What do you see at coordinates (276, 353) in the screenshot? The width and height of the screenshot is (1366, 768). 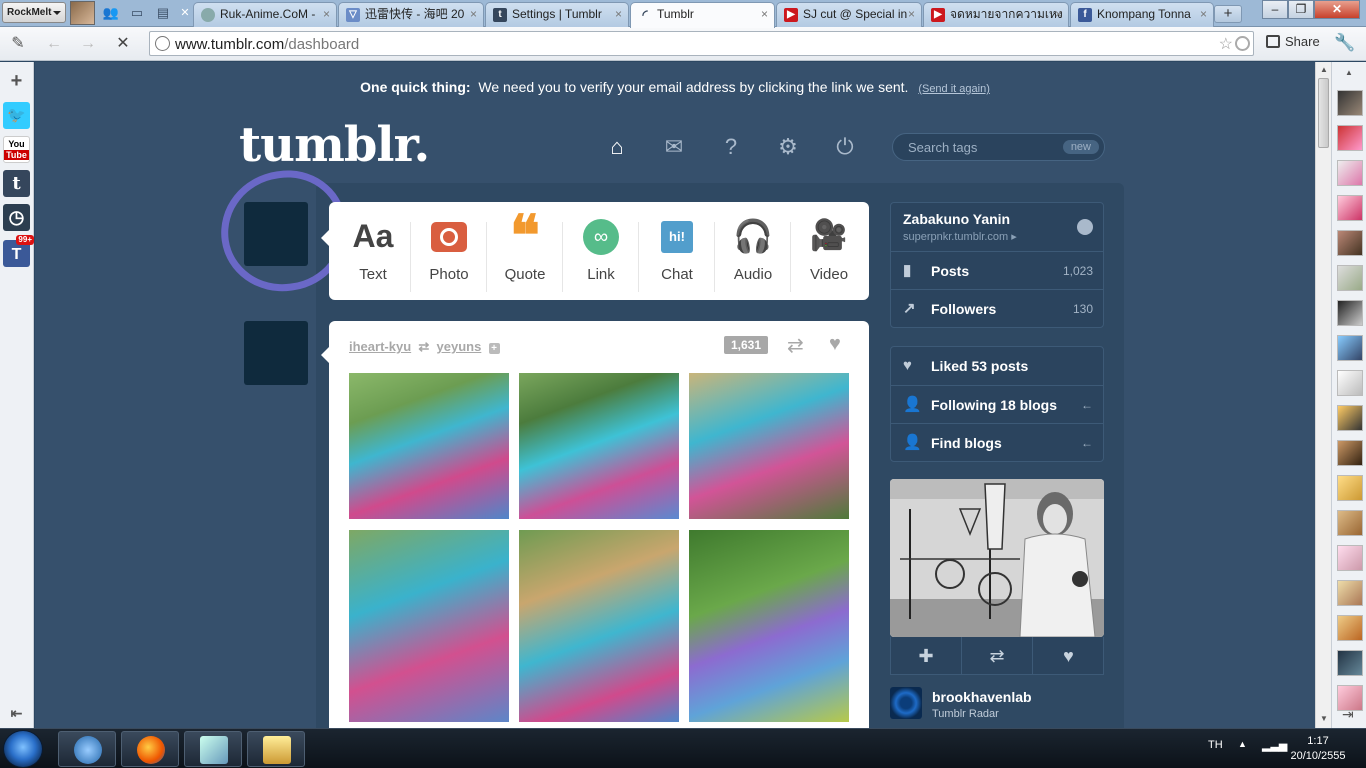 I see `post-author-avatar` at bounding box center [276, 353].